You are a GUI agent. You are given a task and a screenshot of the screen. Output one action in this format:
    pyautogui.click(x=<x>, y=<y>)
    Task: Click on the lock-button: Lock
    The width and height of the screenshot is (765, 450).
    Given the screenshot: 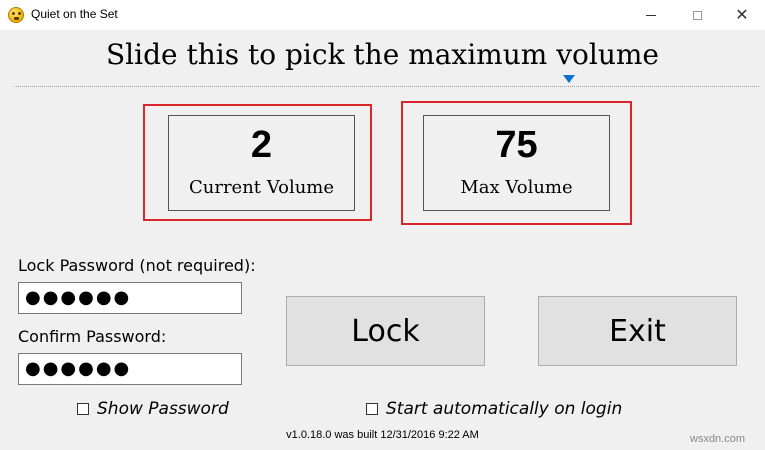 What is the action you would take?
    pyautogui.click(x=385, y=331)
    